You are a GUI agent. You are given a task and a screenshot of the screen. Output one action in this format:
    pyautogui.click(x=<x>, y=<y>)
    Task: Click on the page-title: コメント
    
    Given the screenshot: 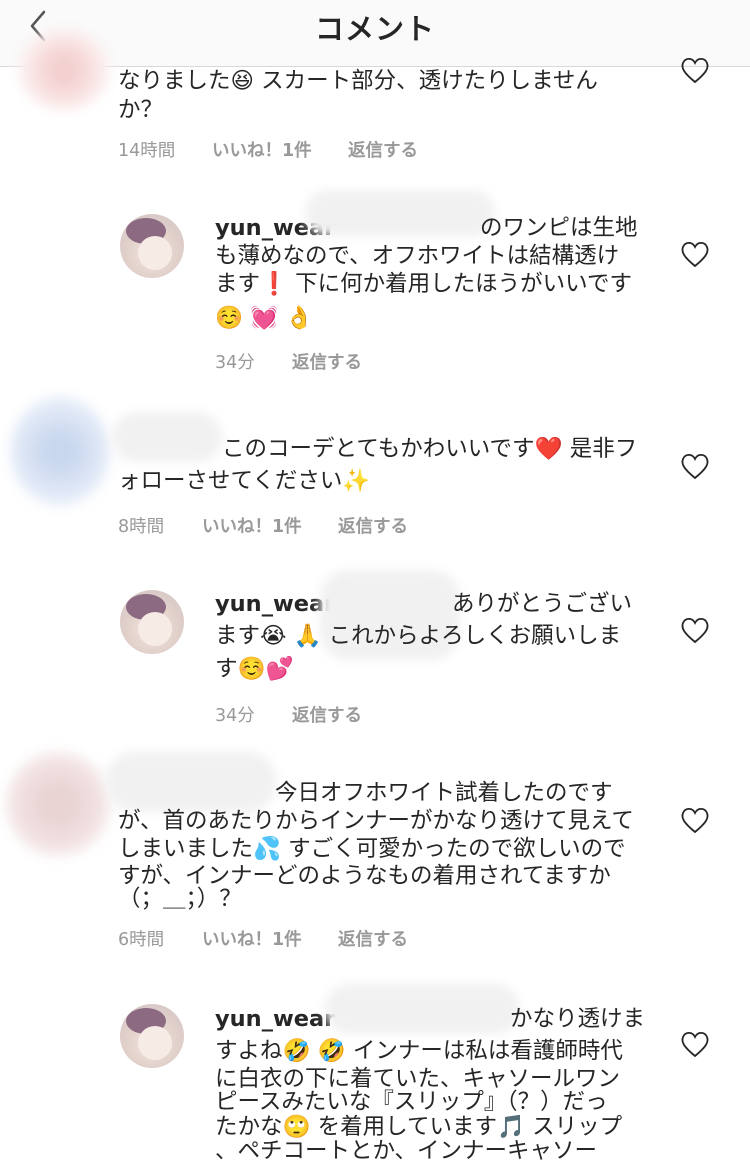 What is the action you would take?
    pyautogui.click(x=374, y=29)
    